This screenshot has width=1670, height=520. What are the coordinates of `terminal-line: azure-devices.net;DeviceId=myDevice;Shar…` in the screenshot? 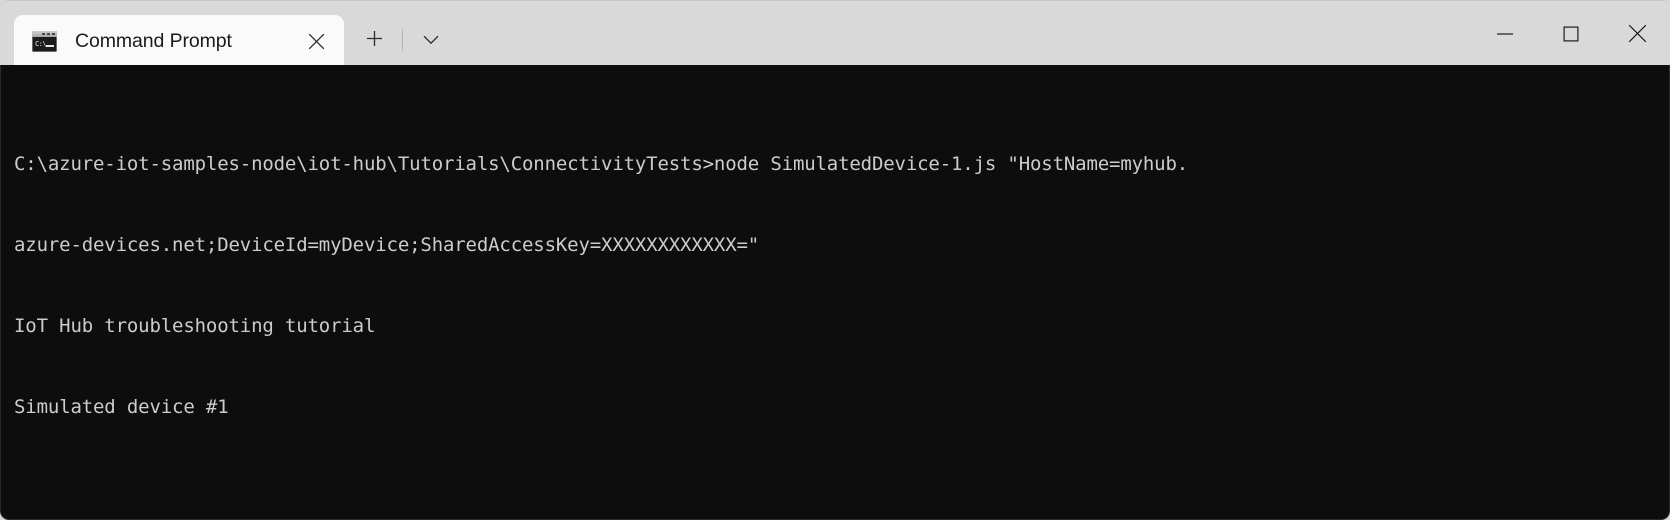 It's located at (387, 245).